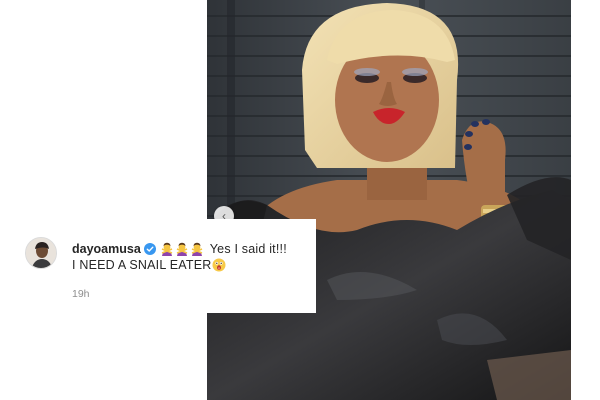 The height and width of the screenshot is (400, 600). I want to click on verified-badge-icon, so click(149, 249).